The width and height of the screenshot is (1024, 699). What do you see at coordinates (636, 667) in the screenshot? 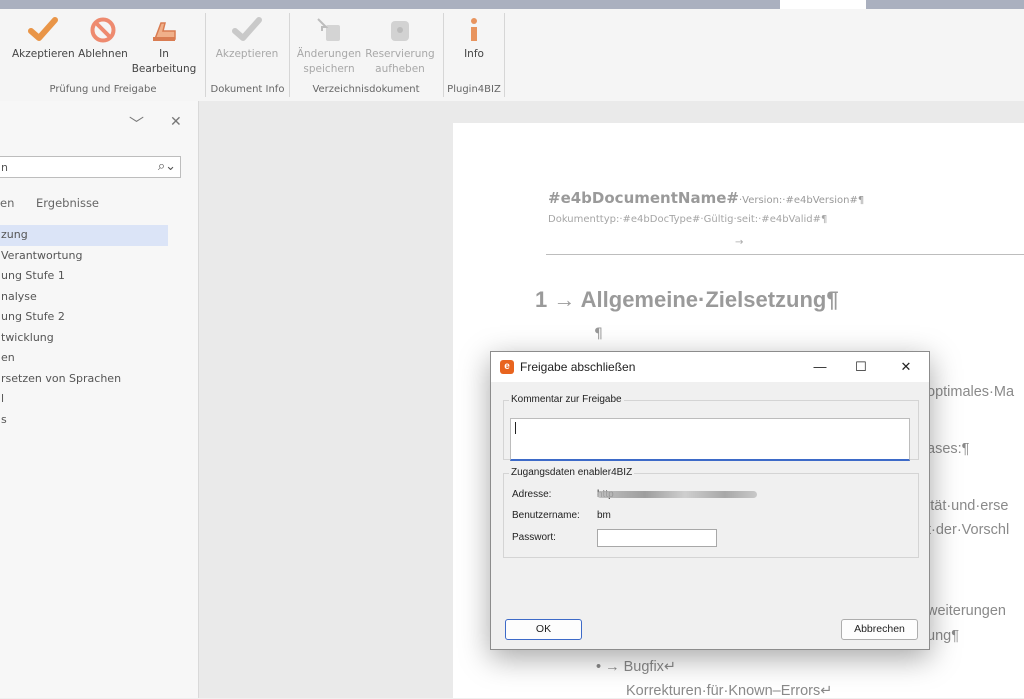
I see `doc-text-fragment: • → Bugfix↵` at bounding box center [636, 667].